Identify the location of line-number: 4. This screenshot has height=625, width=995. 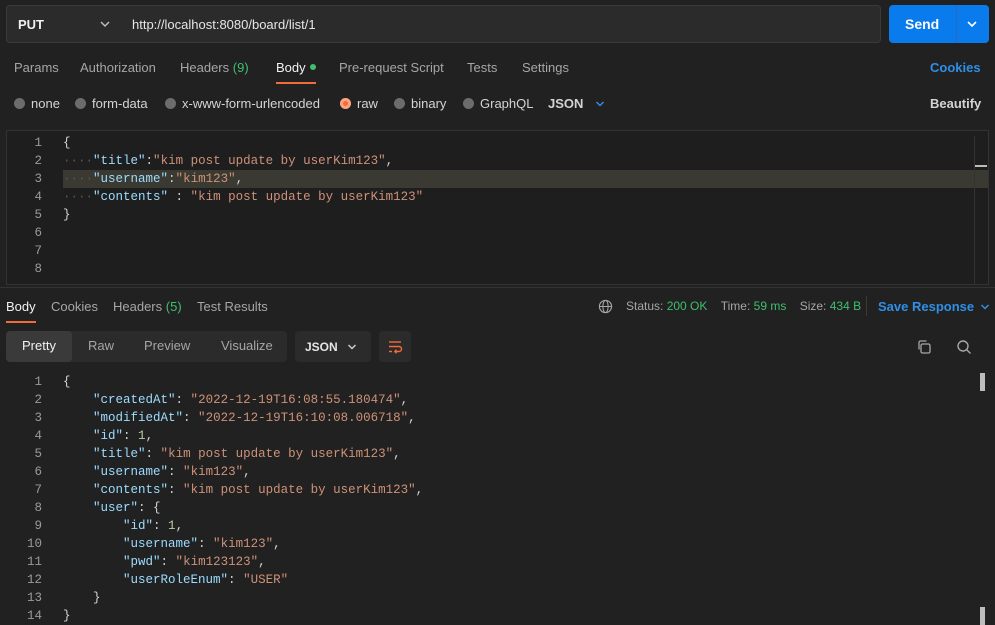
(38, 197).